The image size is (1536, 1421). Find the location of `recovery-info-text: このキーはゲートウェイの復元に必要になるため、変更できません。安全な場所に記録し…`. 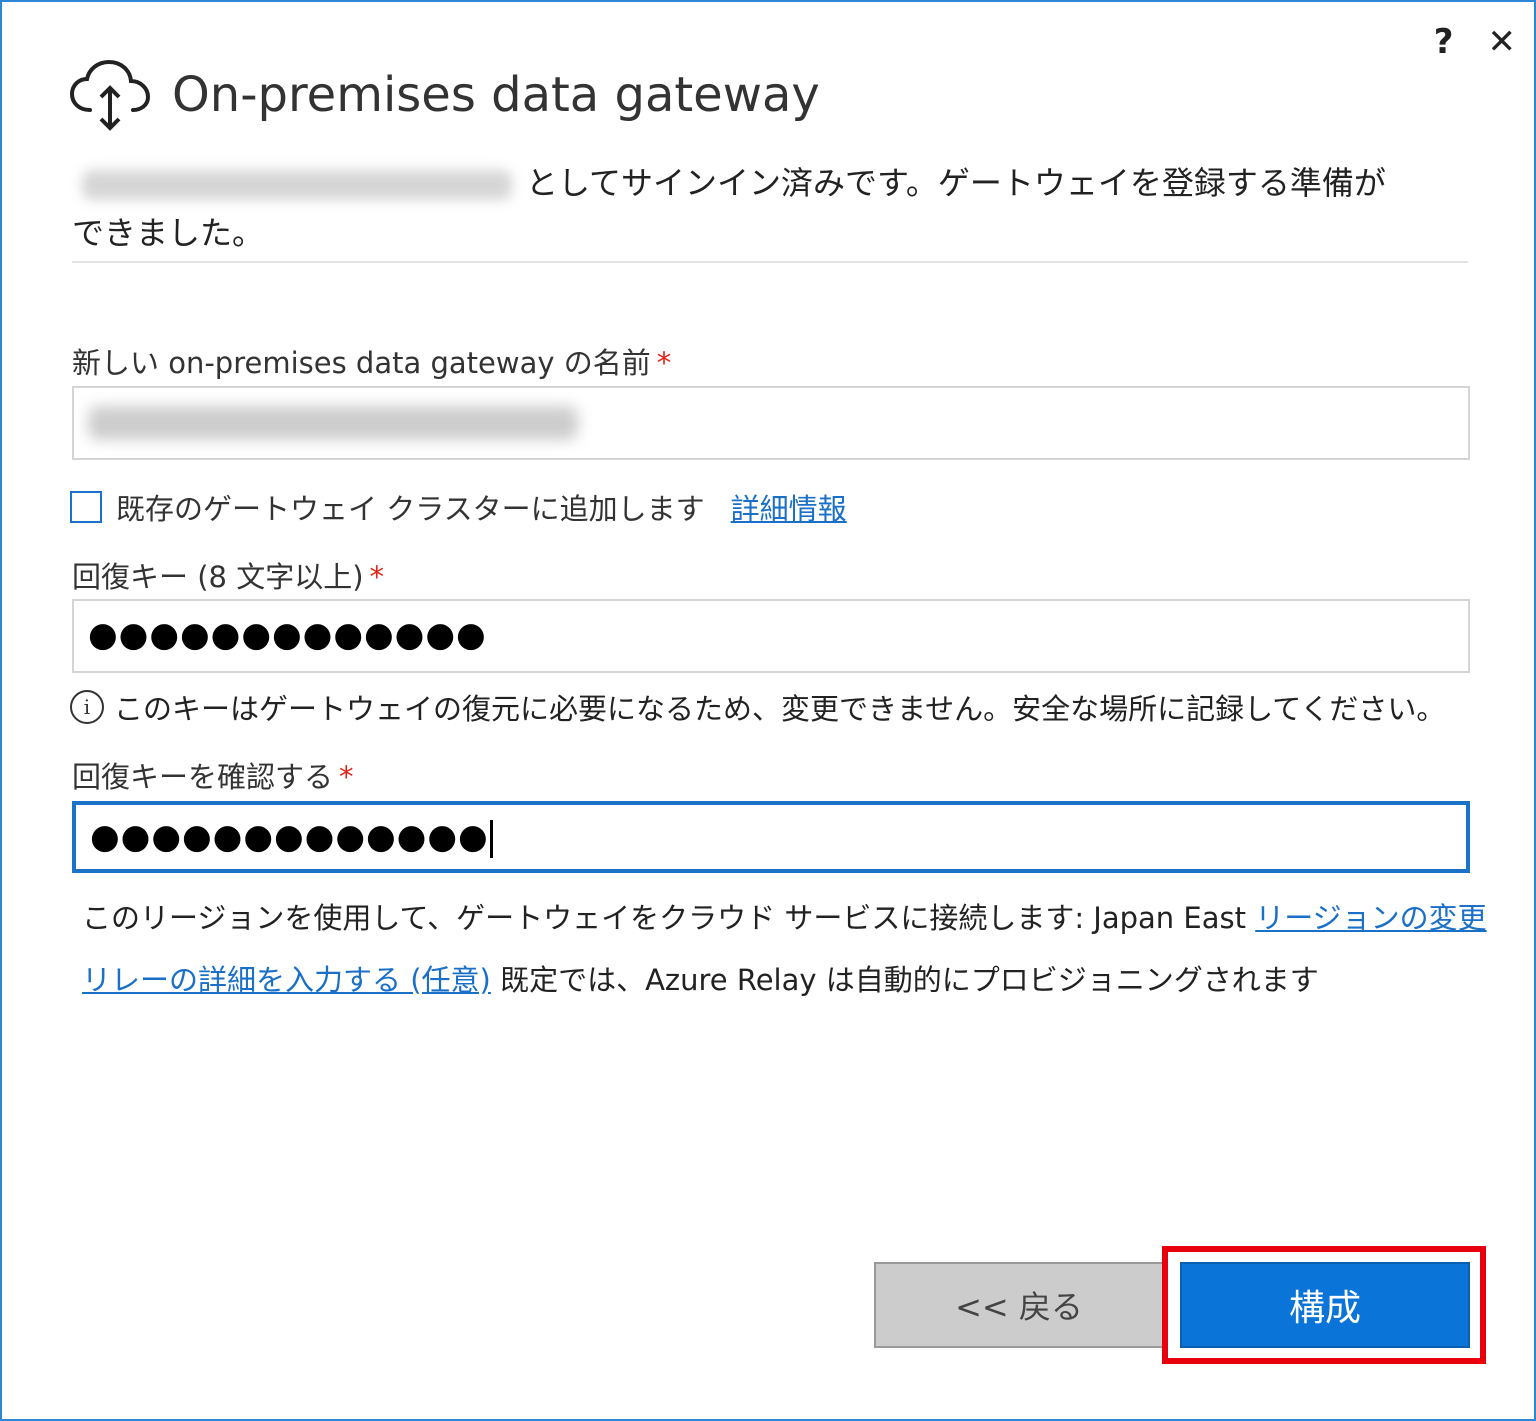

recovery-info-text: このキーはゲートウェイの復元に必要になるため、変更できません。安全な場所に記録し… is located at coordinates (780, 709).